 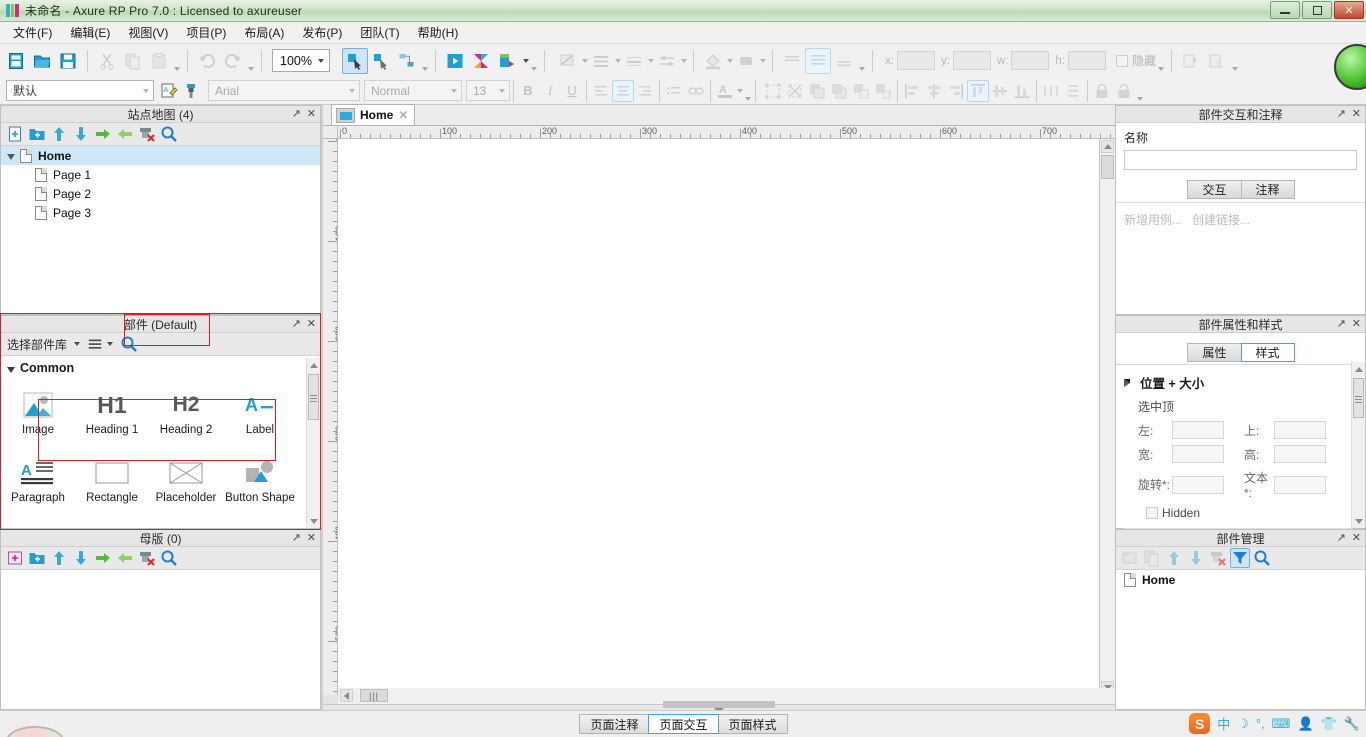 What do you see at coordinates (746, 61) in the screenshot?
I see `shape-color-button` at bounding box center [746, 61].